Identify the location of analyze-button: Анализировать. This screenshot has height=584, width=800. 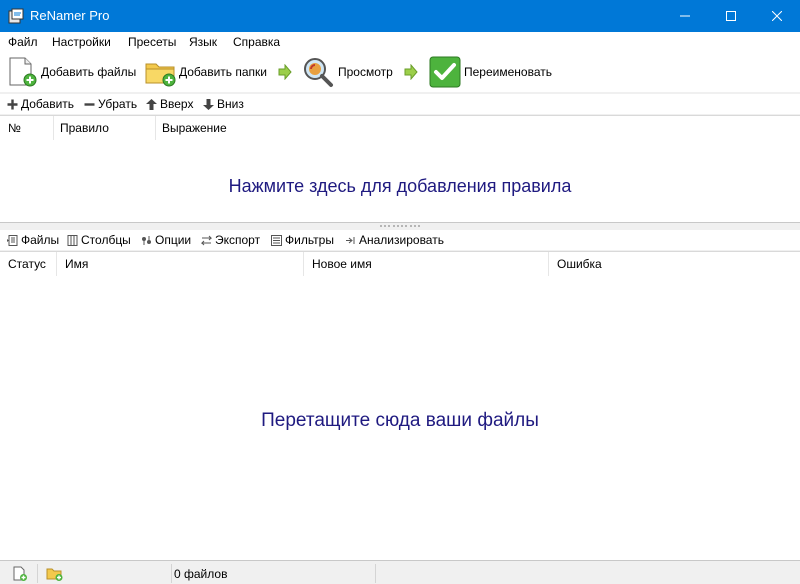
(394, 240).